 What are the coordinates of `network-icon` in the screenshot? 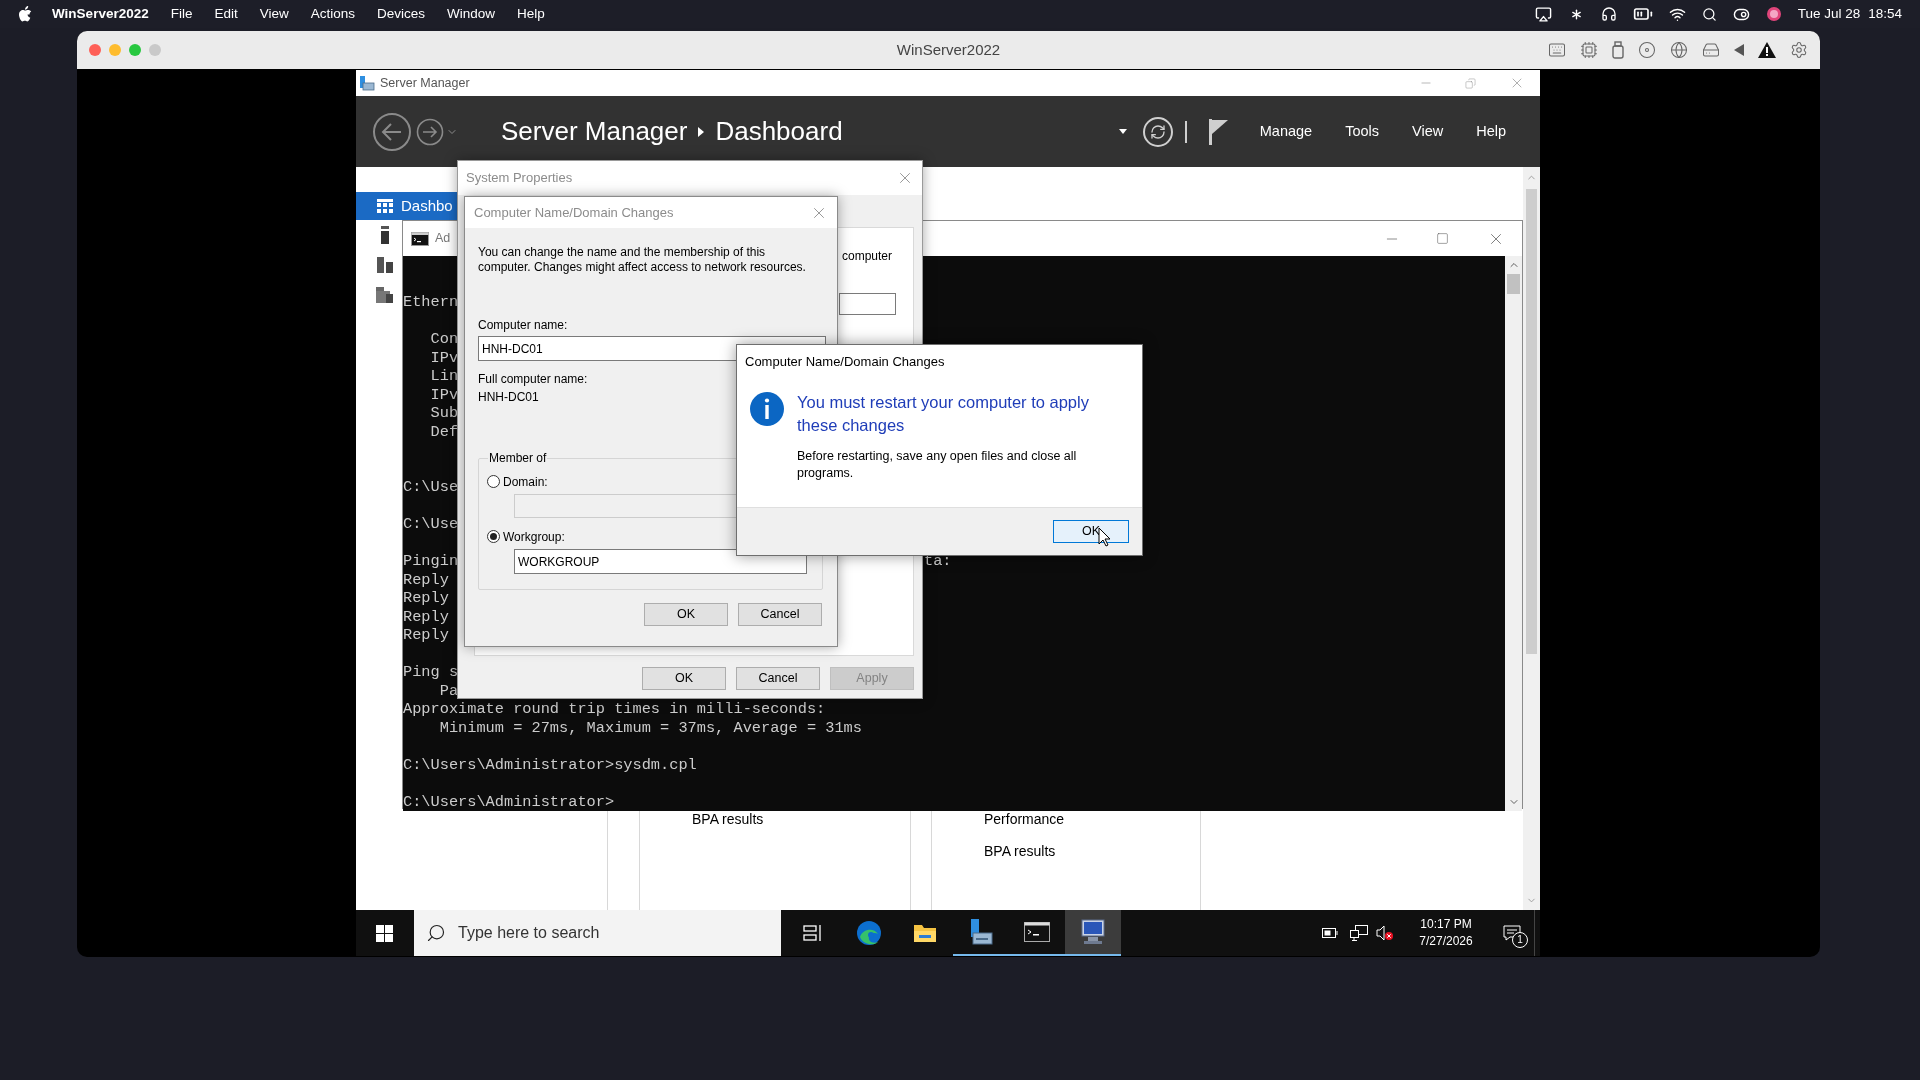 It's located at (1359, 933).